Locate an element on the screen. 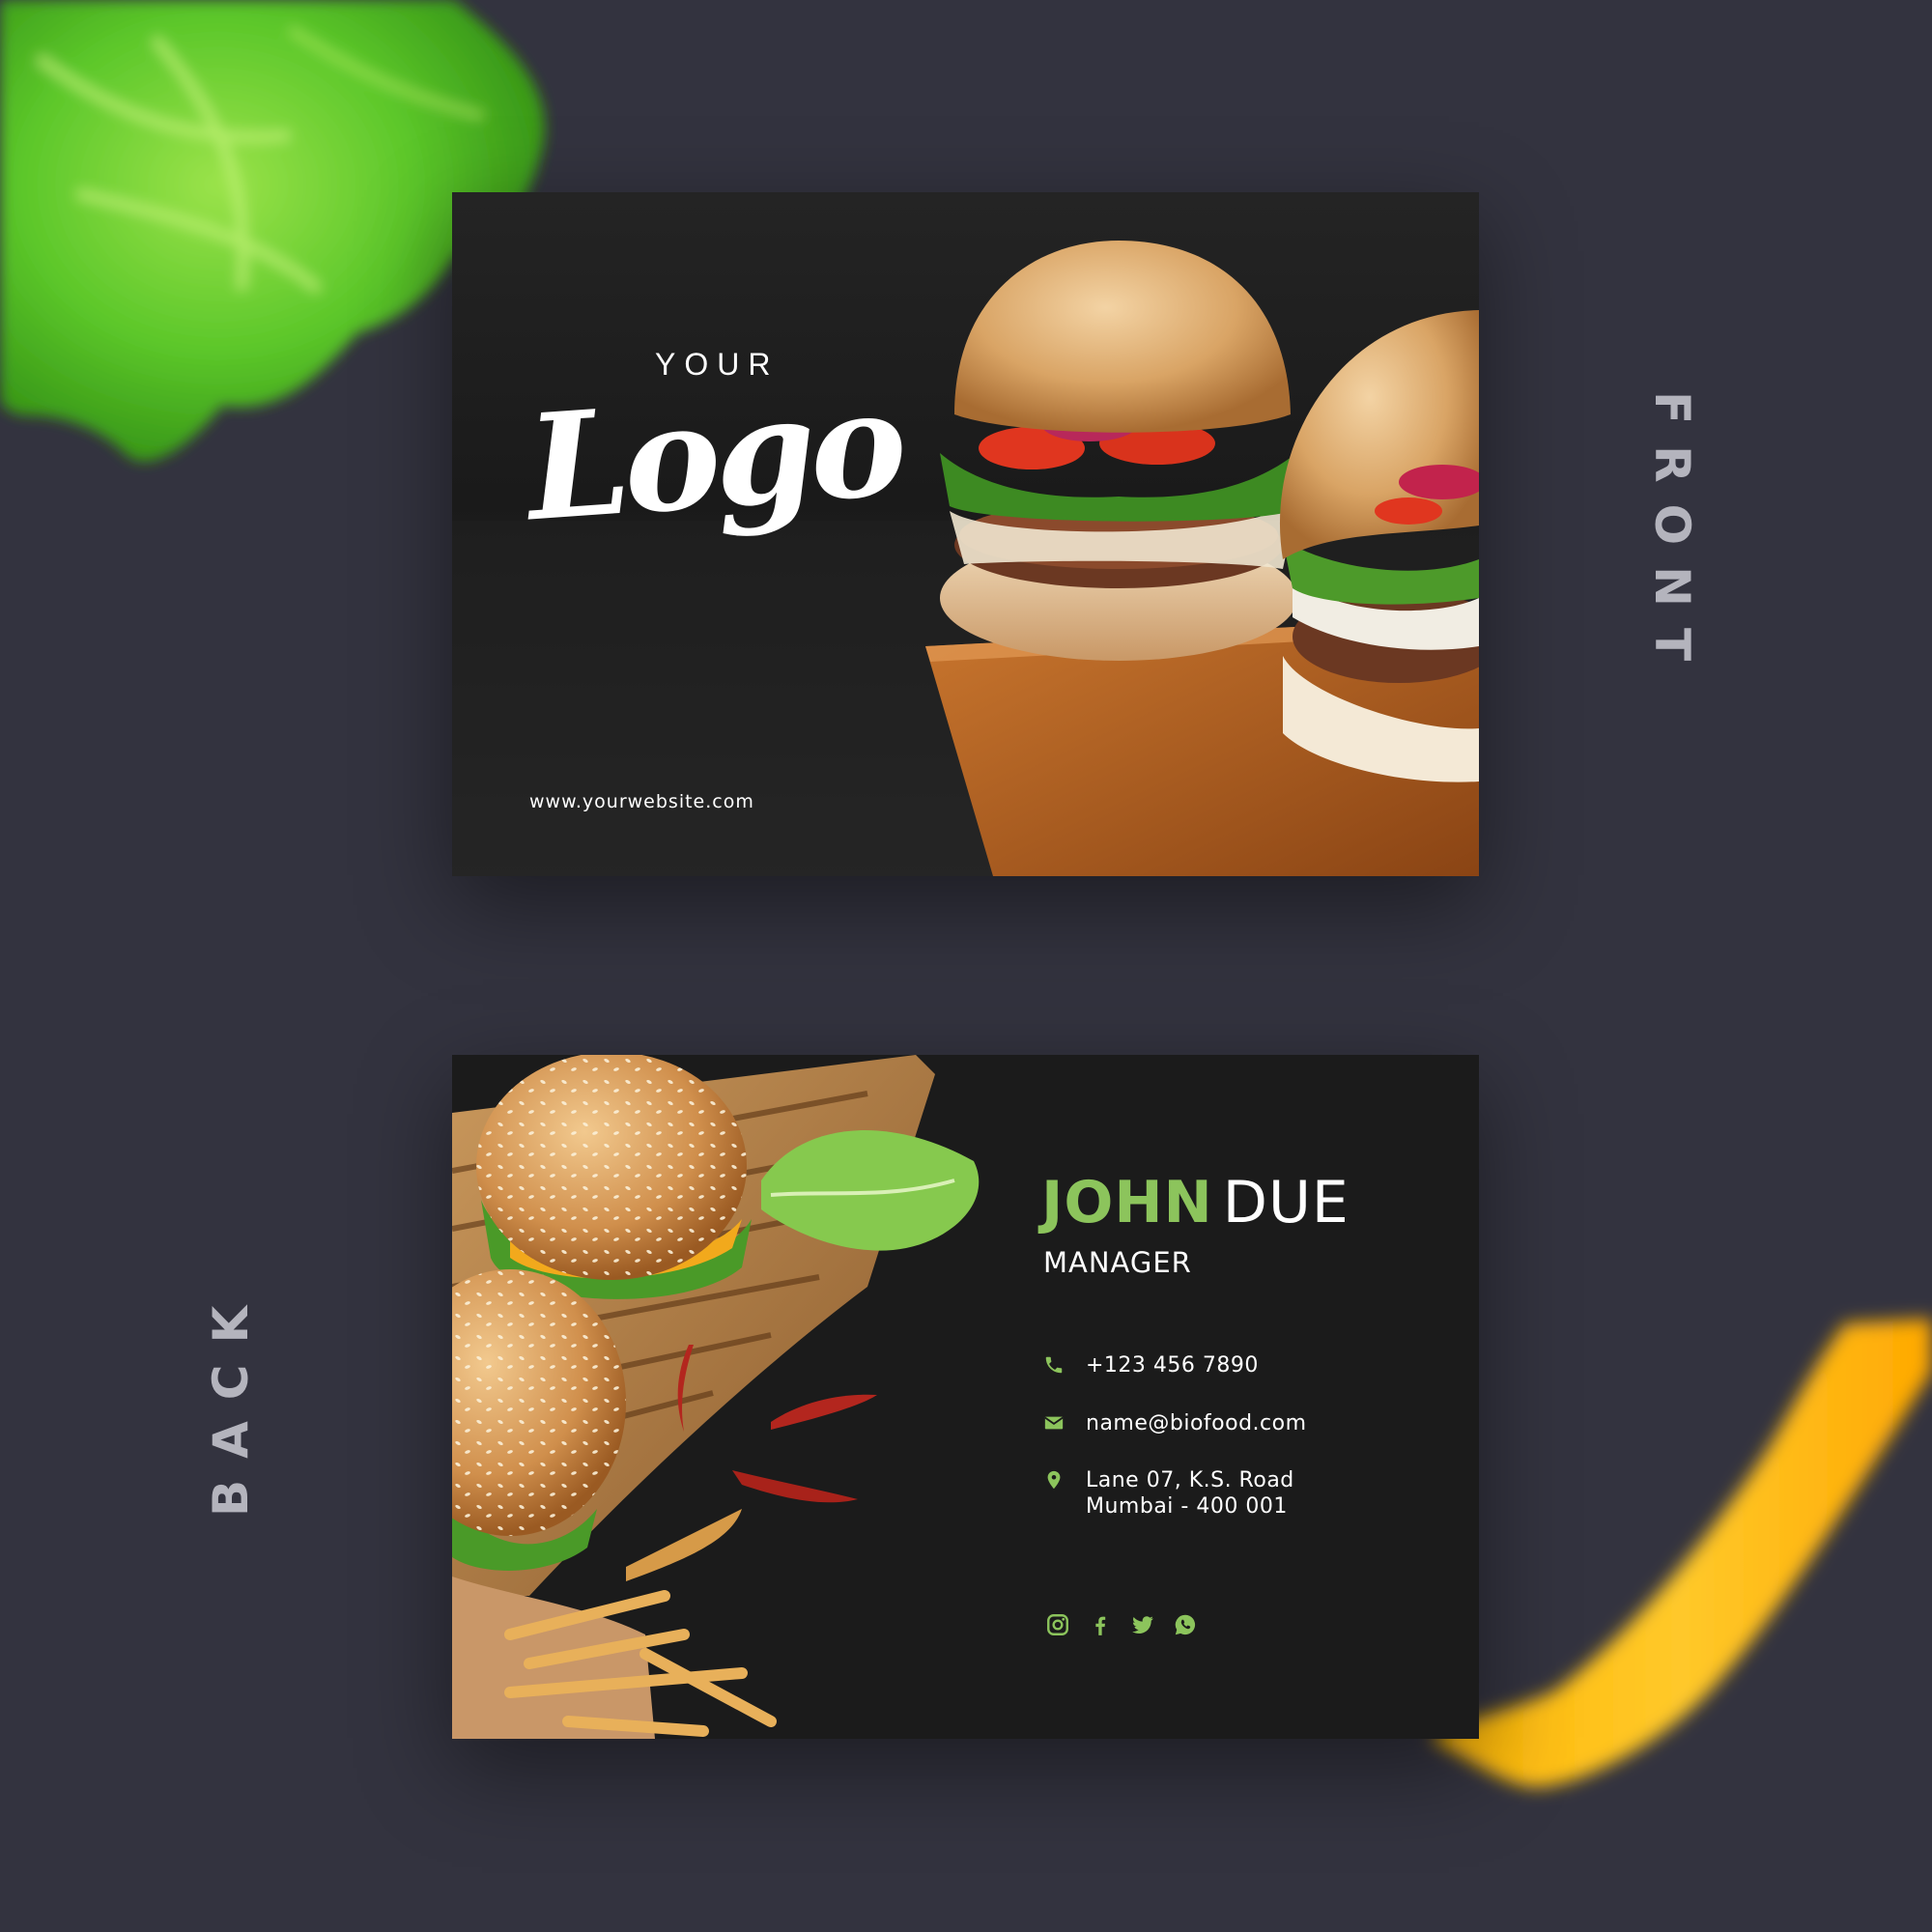  job-title: MANAGER is located at coordinates (1117, 1262).